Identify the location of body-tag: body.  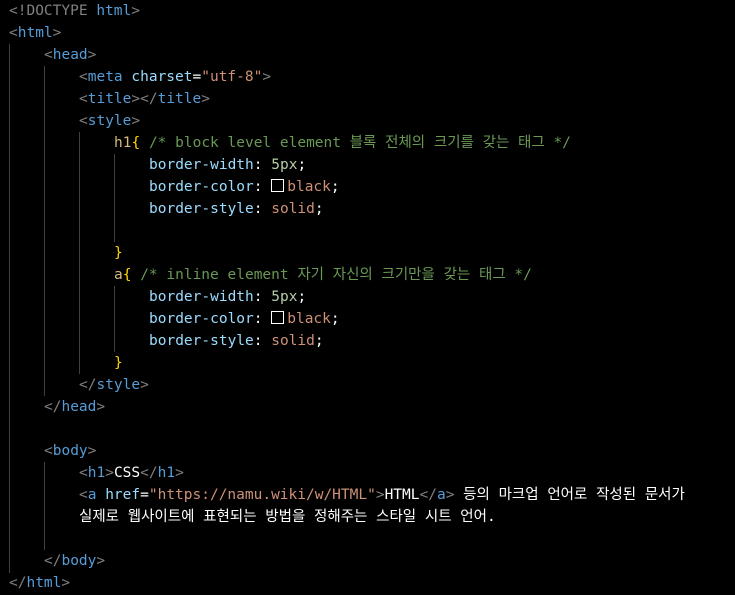
(70, 451).